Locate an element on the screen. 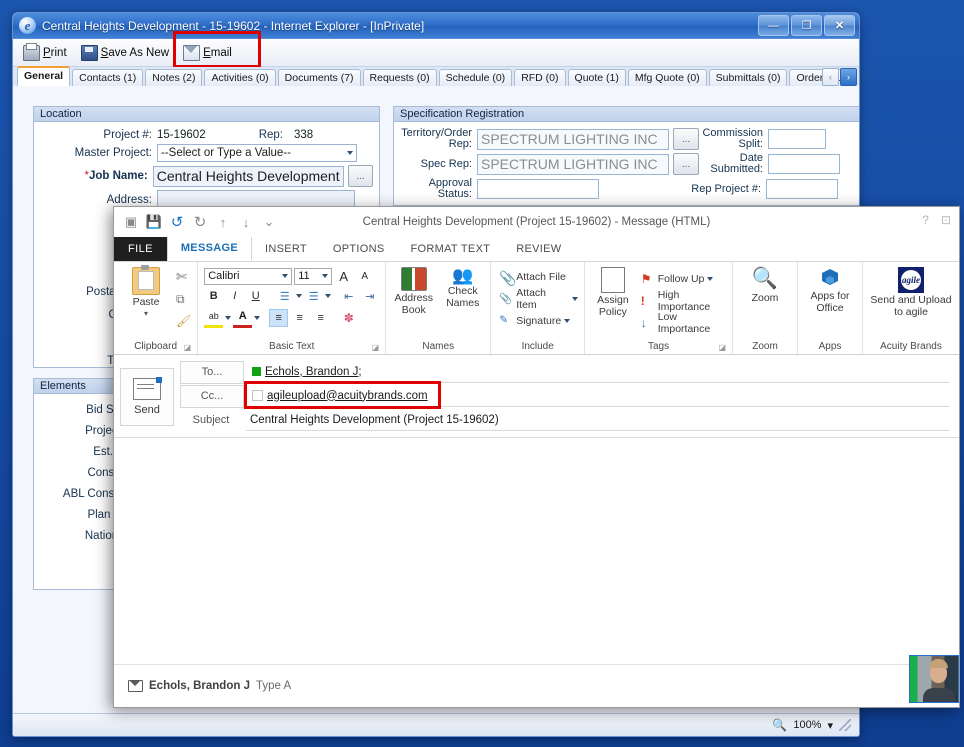  attach-file-button: 📎 Attach File is located at coordinates (532, 276).